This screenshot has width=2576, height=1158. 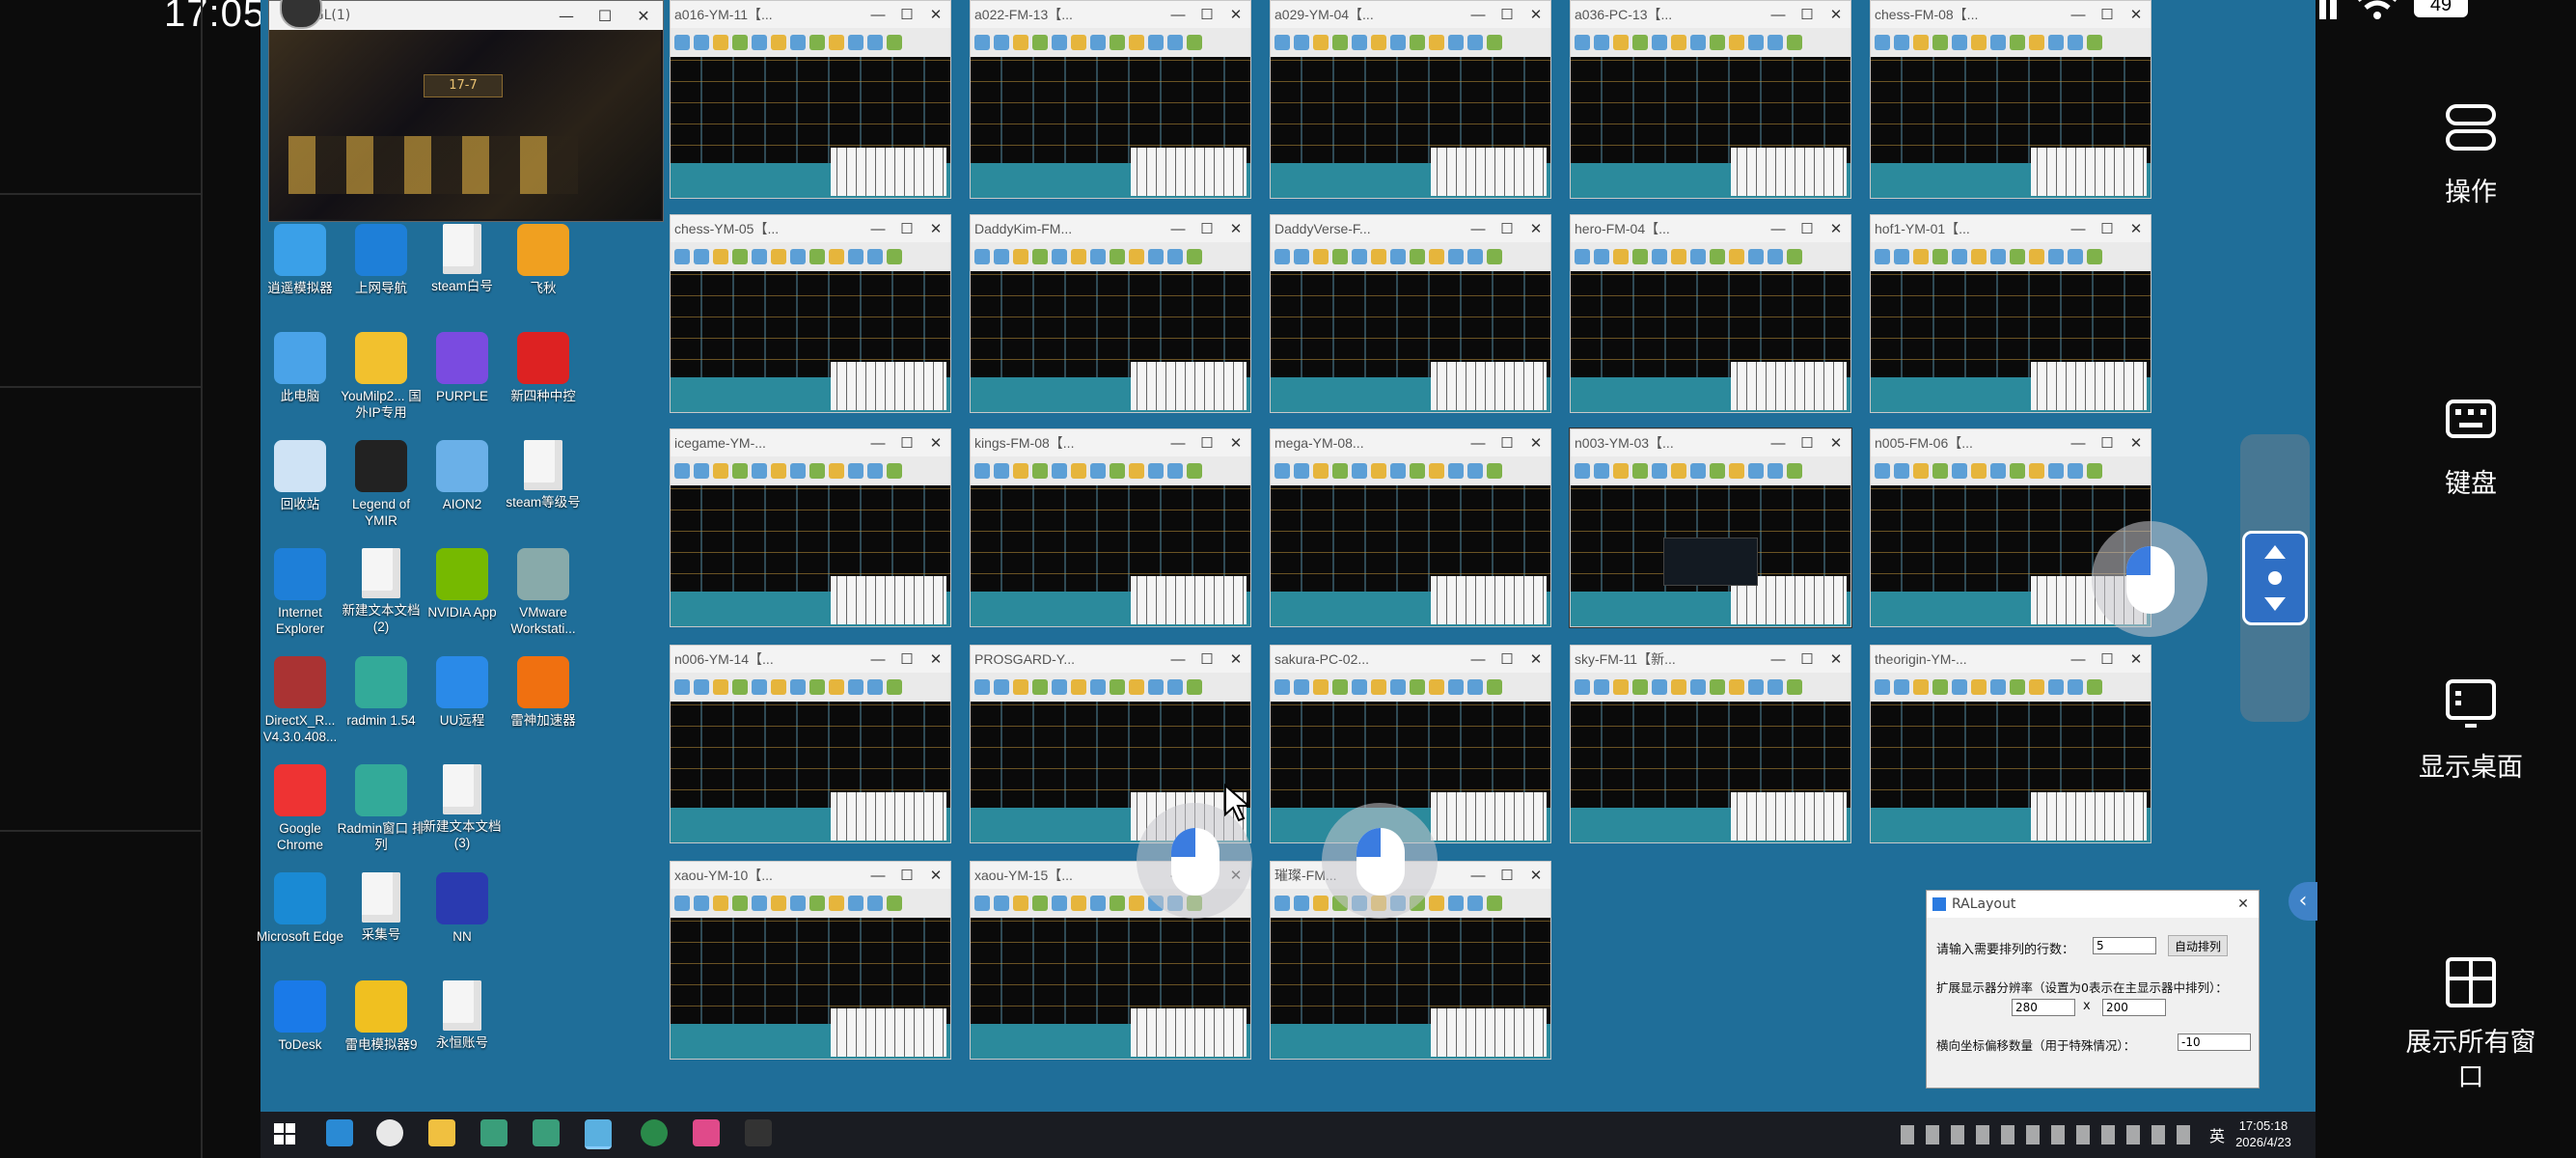 What do you see at coordinates (381, 376) in the screenshot?
I see `desktop-shortcut: YouMilp2... 国外IP专用` at bounding box center [381, 376].